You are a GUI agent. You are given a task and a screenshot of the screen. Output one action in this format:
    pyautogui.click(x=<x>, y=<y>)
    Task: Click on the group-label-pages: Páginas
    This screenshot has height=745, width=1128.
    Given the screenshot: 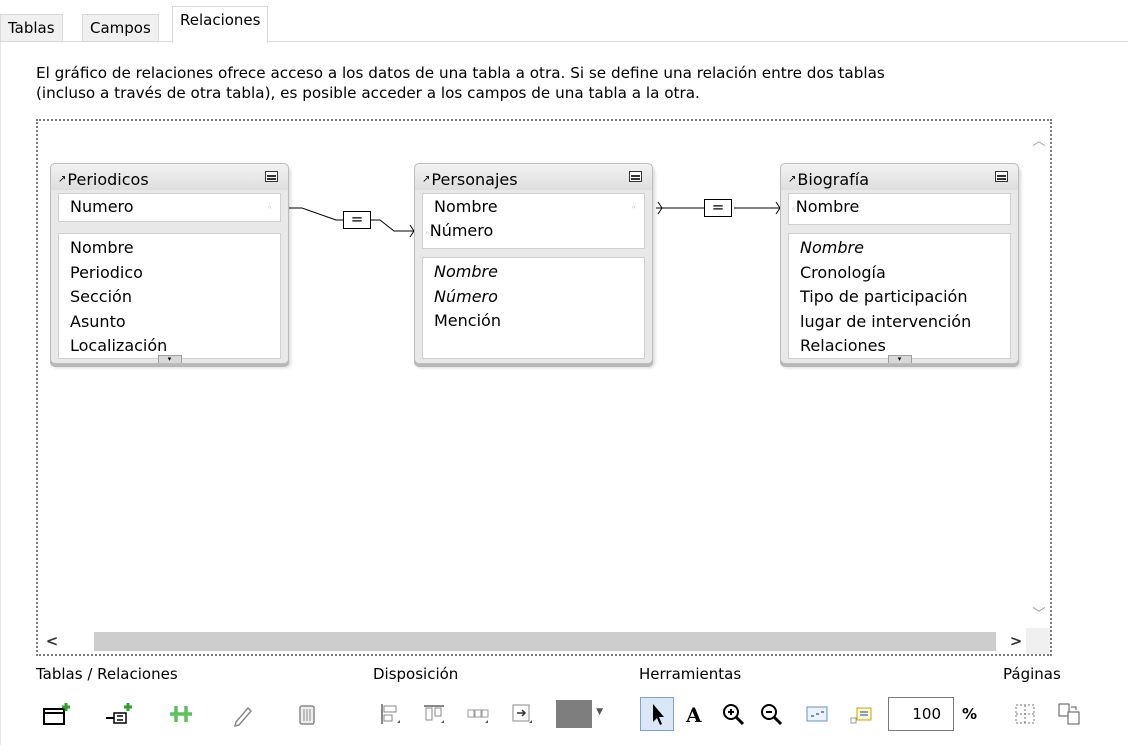 What is the action you would take?
    pyautogui.click(x=1032, y=674)
    